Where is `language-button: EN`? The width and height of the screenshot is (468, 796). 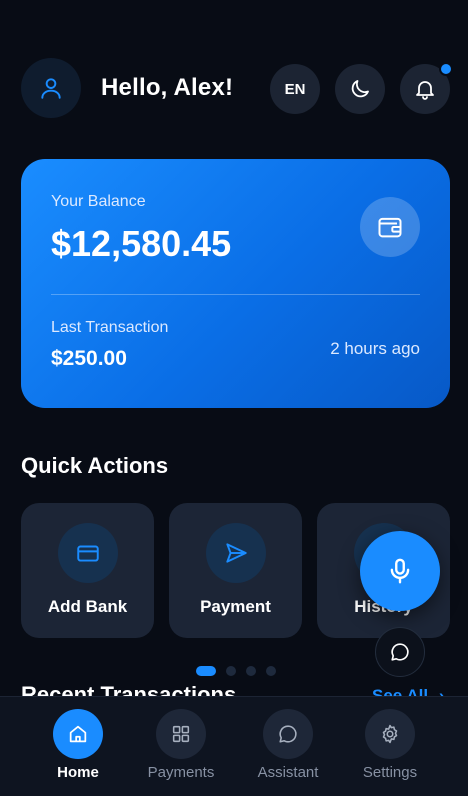 language-button: EN is located at coordinates (295, 89).